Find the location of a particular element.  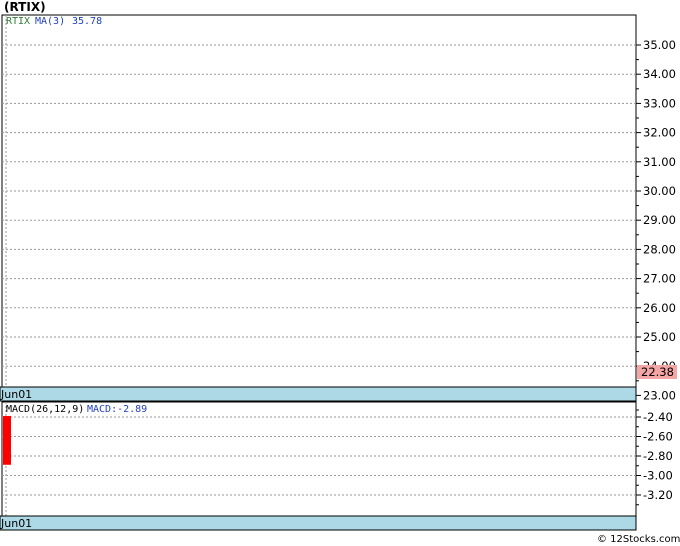

macd-bars is located at coordinates (7, 440).